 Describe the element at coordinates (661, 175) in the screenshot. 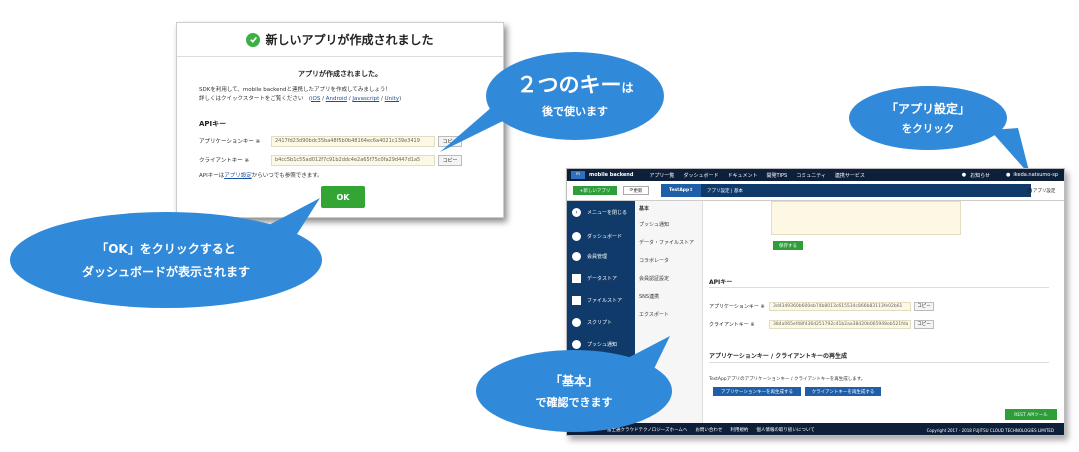

I see `nav-app-list: アプリ一覧` at that location.